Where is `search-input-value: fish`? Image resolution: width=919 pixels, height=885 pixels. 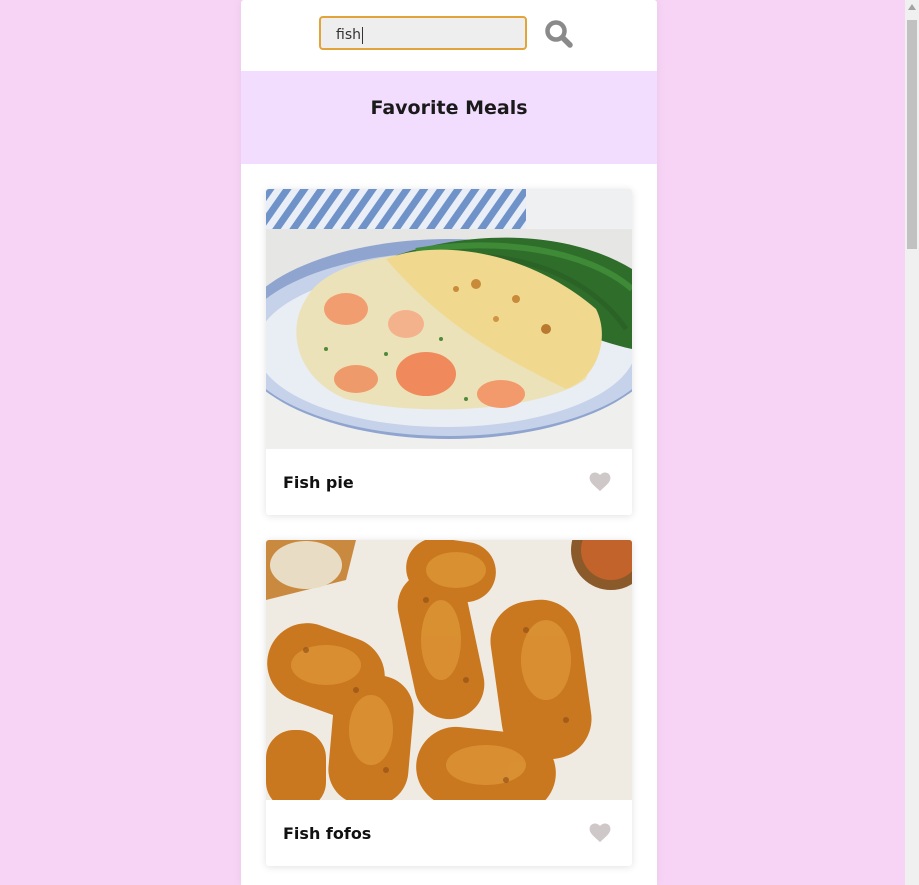 search-input-value: fish is located at coordinates (348, 35).